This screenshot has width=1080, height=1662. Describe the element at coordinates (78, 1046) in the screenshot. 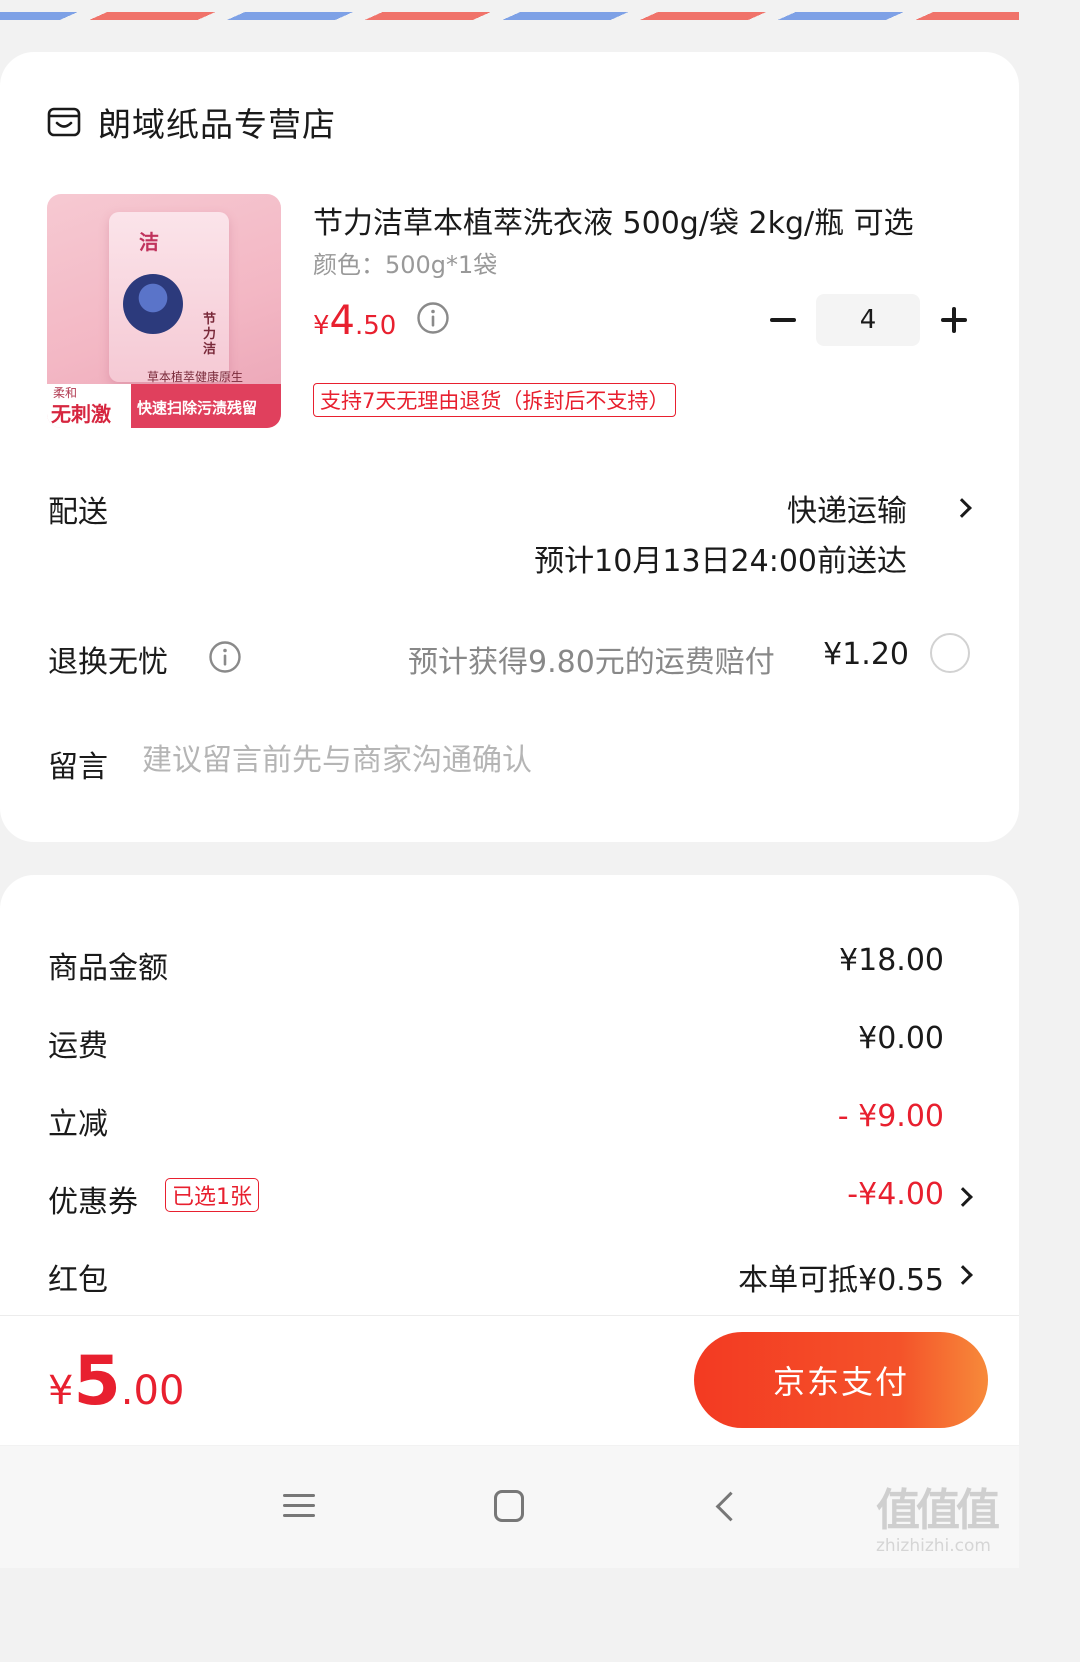

I see `shipping-fee-label: 运费` at that location.